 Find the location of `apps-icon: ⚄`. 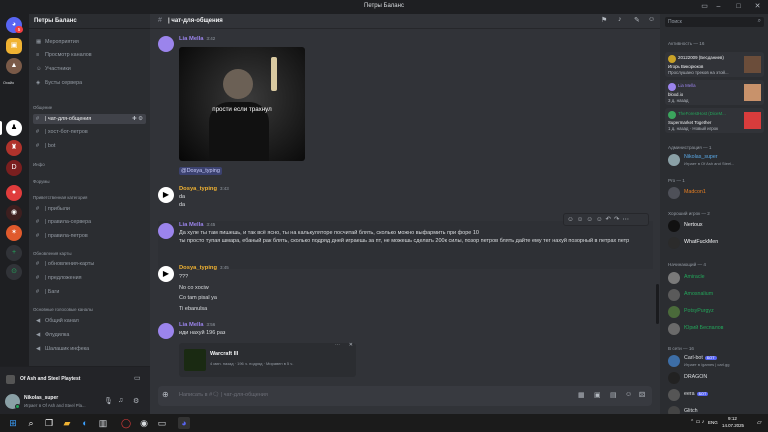

apps-icon: ⚄ is located at coordinates (642, 395).